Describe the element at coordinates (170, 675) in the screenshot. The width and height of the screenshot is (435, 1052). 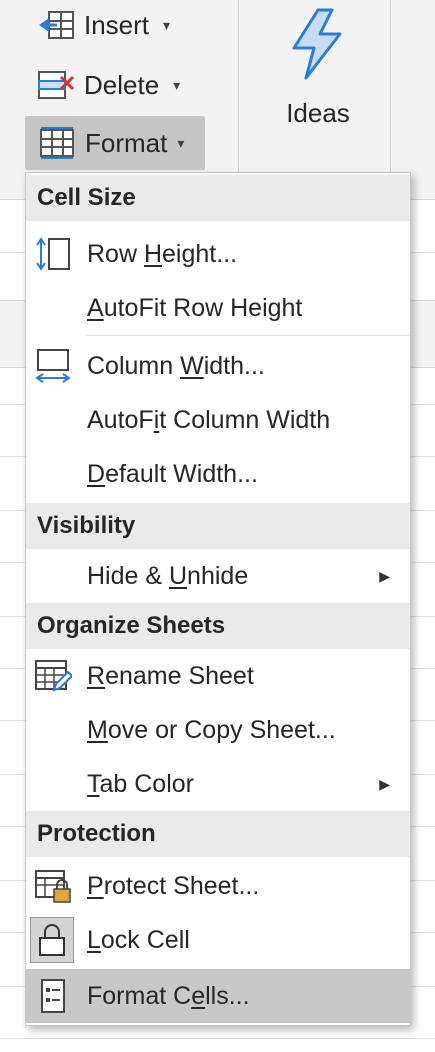
I see `menu-item-label: Rename Sheet` at that location.